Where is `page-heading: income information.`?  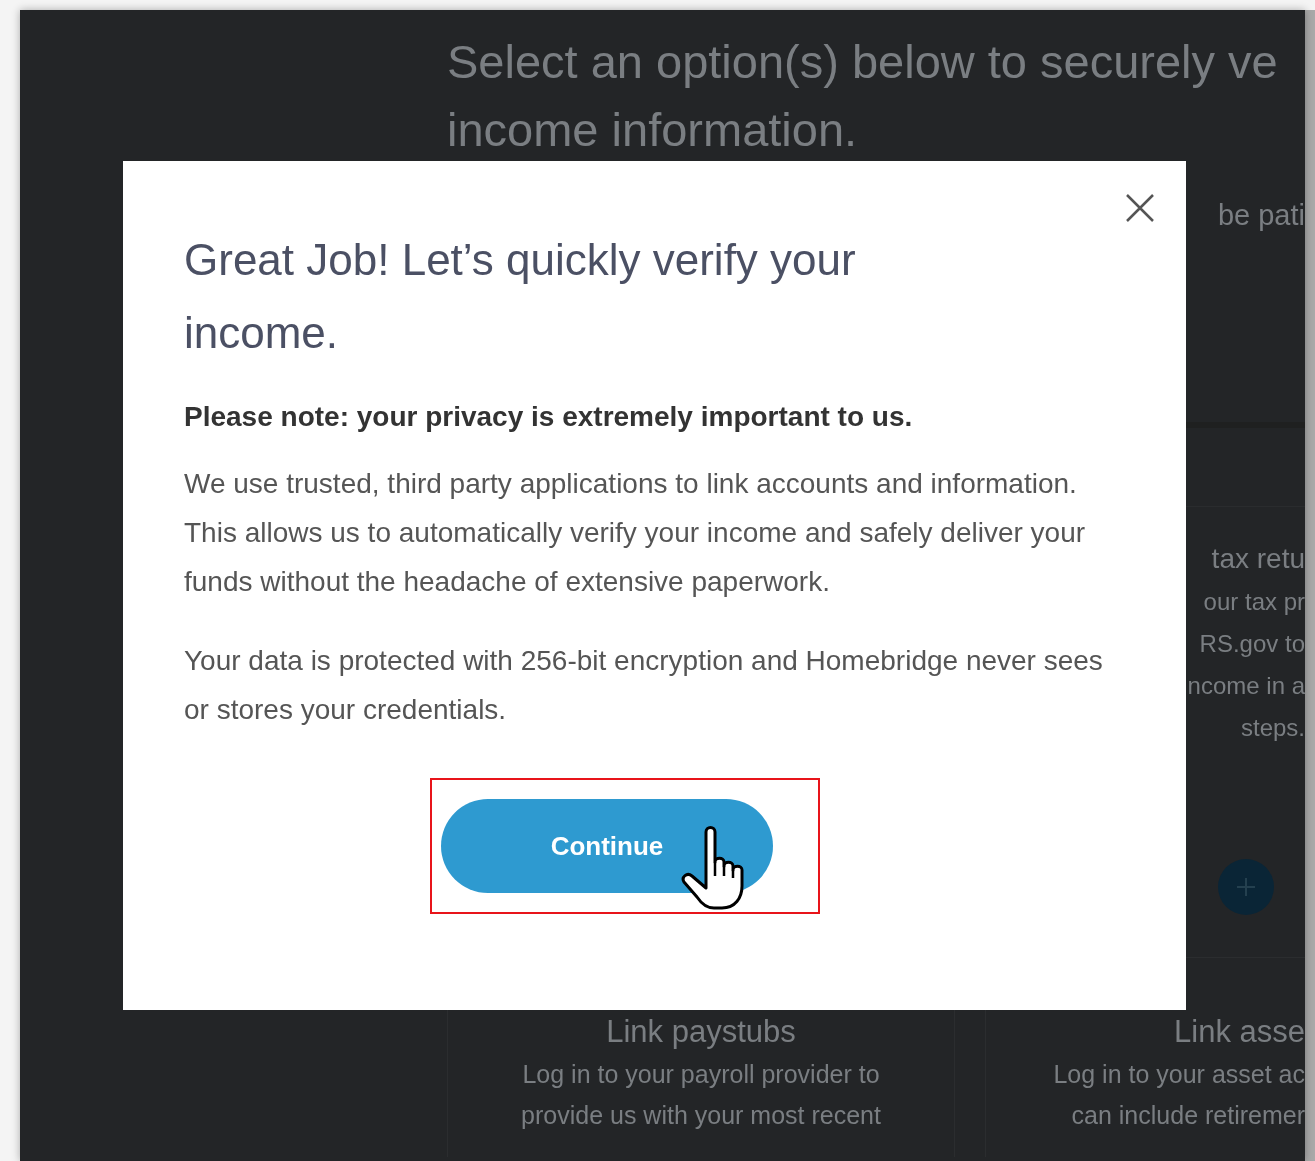 page-heading: income information. is located at coordinates (652, 130).